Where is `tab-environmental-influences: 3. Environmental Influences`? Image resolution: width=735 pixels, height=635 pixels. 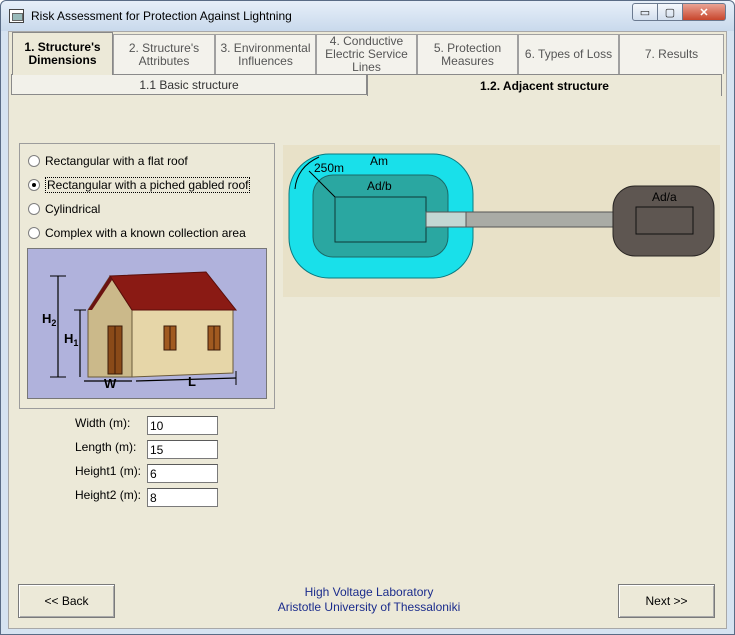 tab-environmental-influences: 3. Environmental Influences is located at coordinates (265, 54).